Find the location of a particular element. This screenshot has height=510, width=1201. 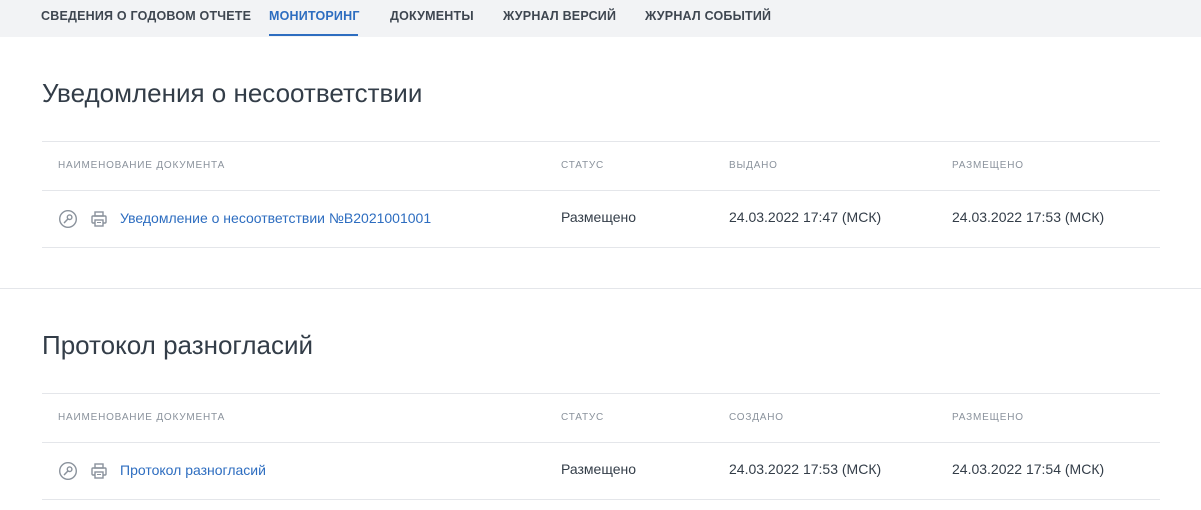

document-link: Протокол разногласий is located at coordinates (193, 470).